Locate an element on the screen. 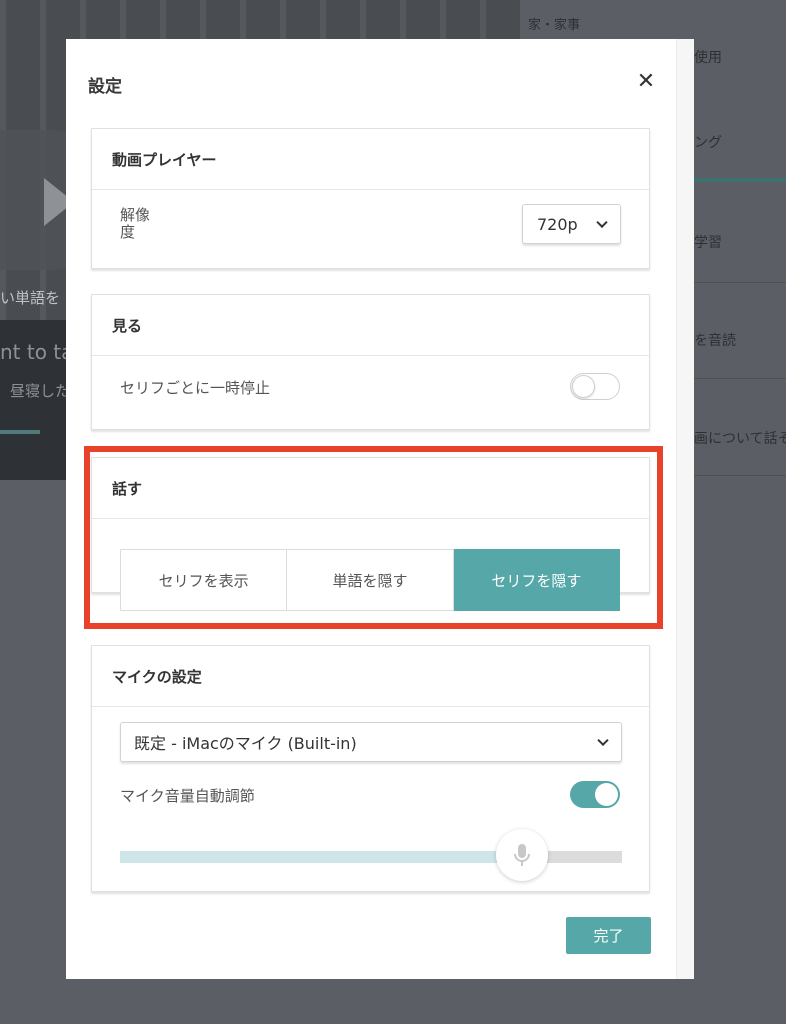 Image resolution: width=786 pixels, height=1024 pixels. mic-volume-fill is located at coordinates (317, 857).